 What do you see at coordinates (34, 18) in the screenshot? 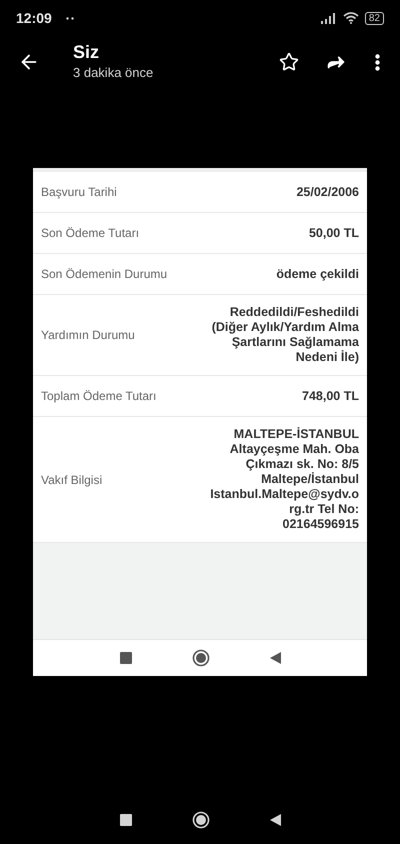
I see `status-time: 12:09` at bounding box center [34, 18].